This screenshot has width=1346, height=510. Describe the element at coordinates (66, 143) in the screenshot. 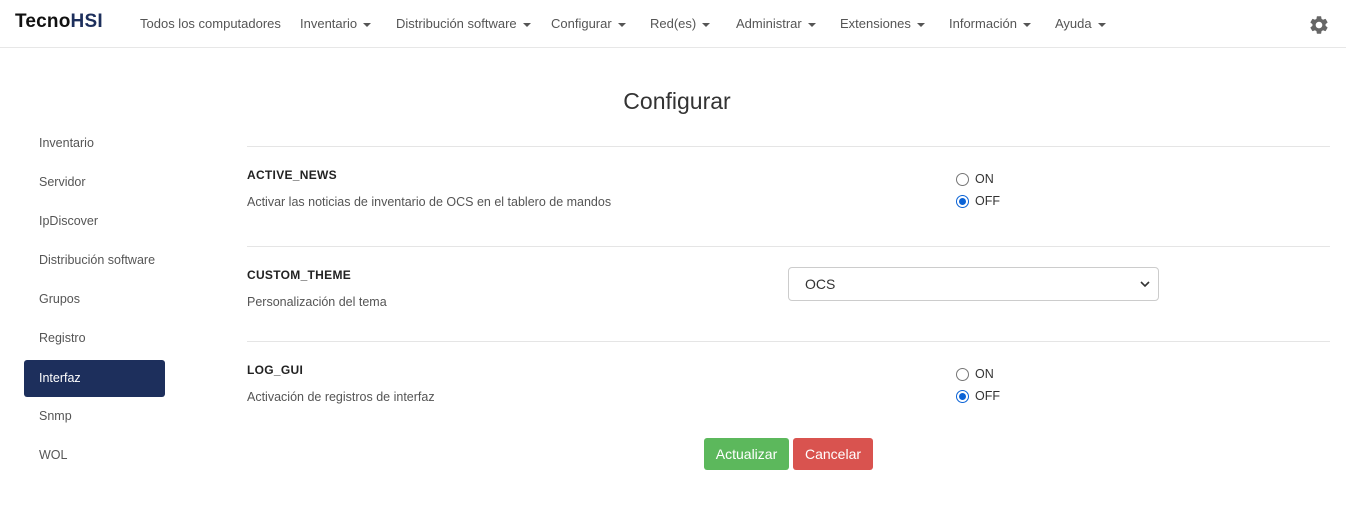

I see `sidebar-item-label: Inventario` at that location.